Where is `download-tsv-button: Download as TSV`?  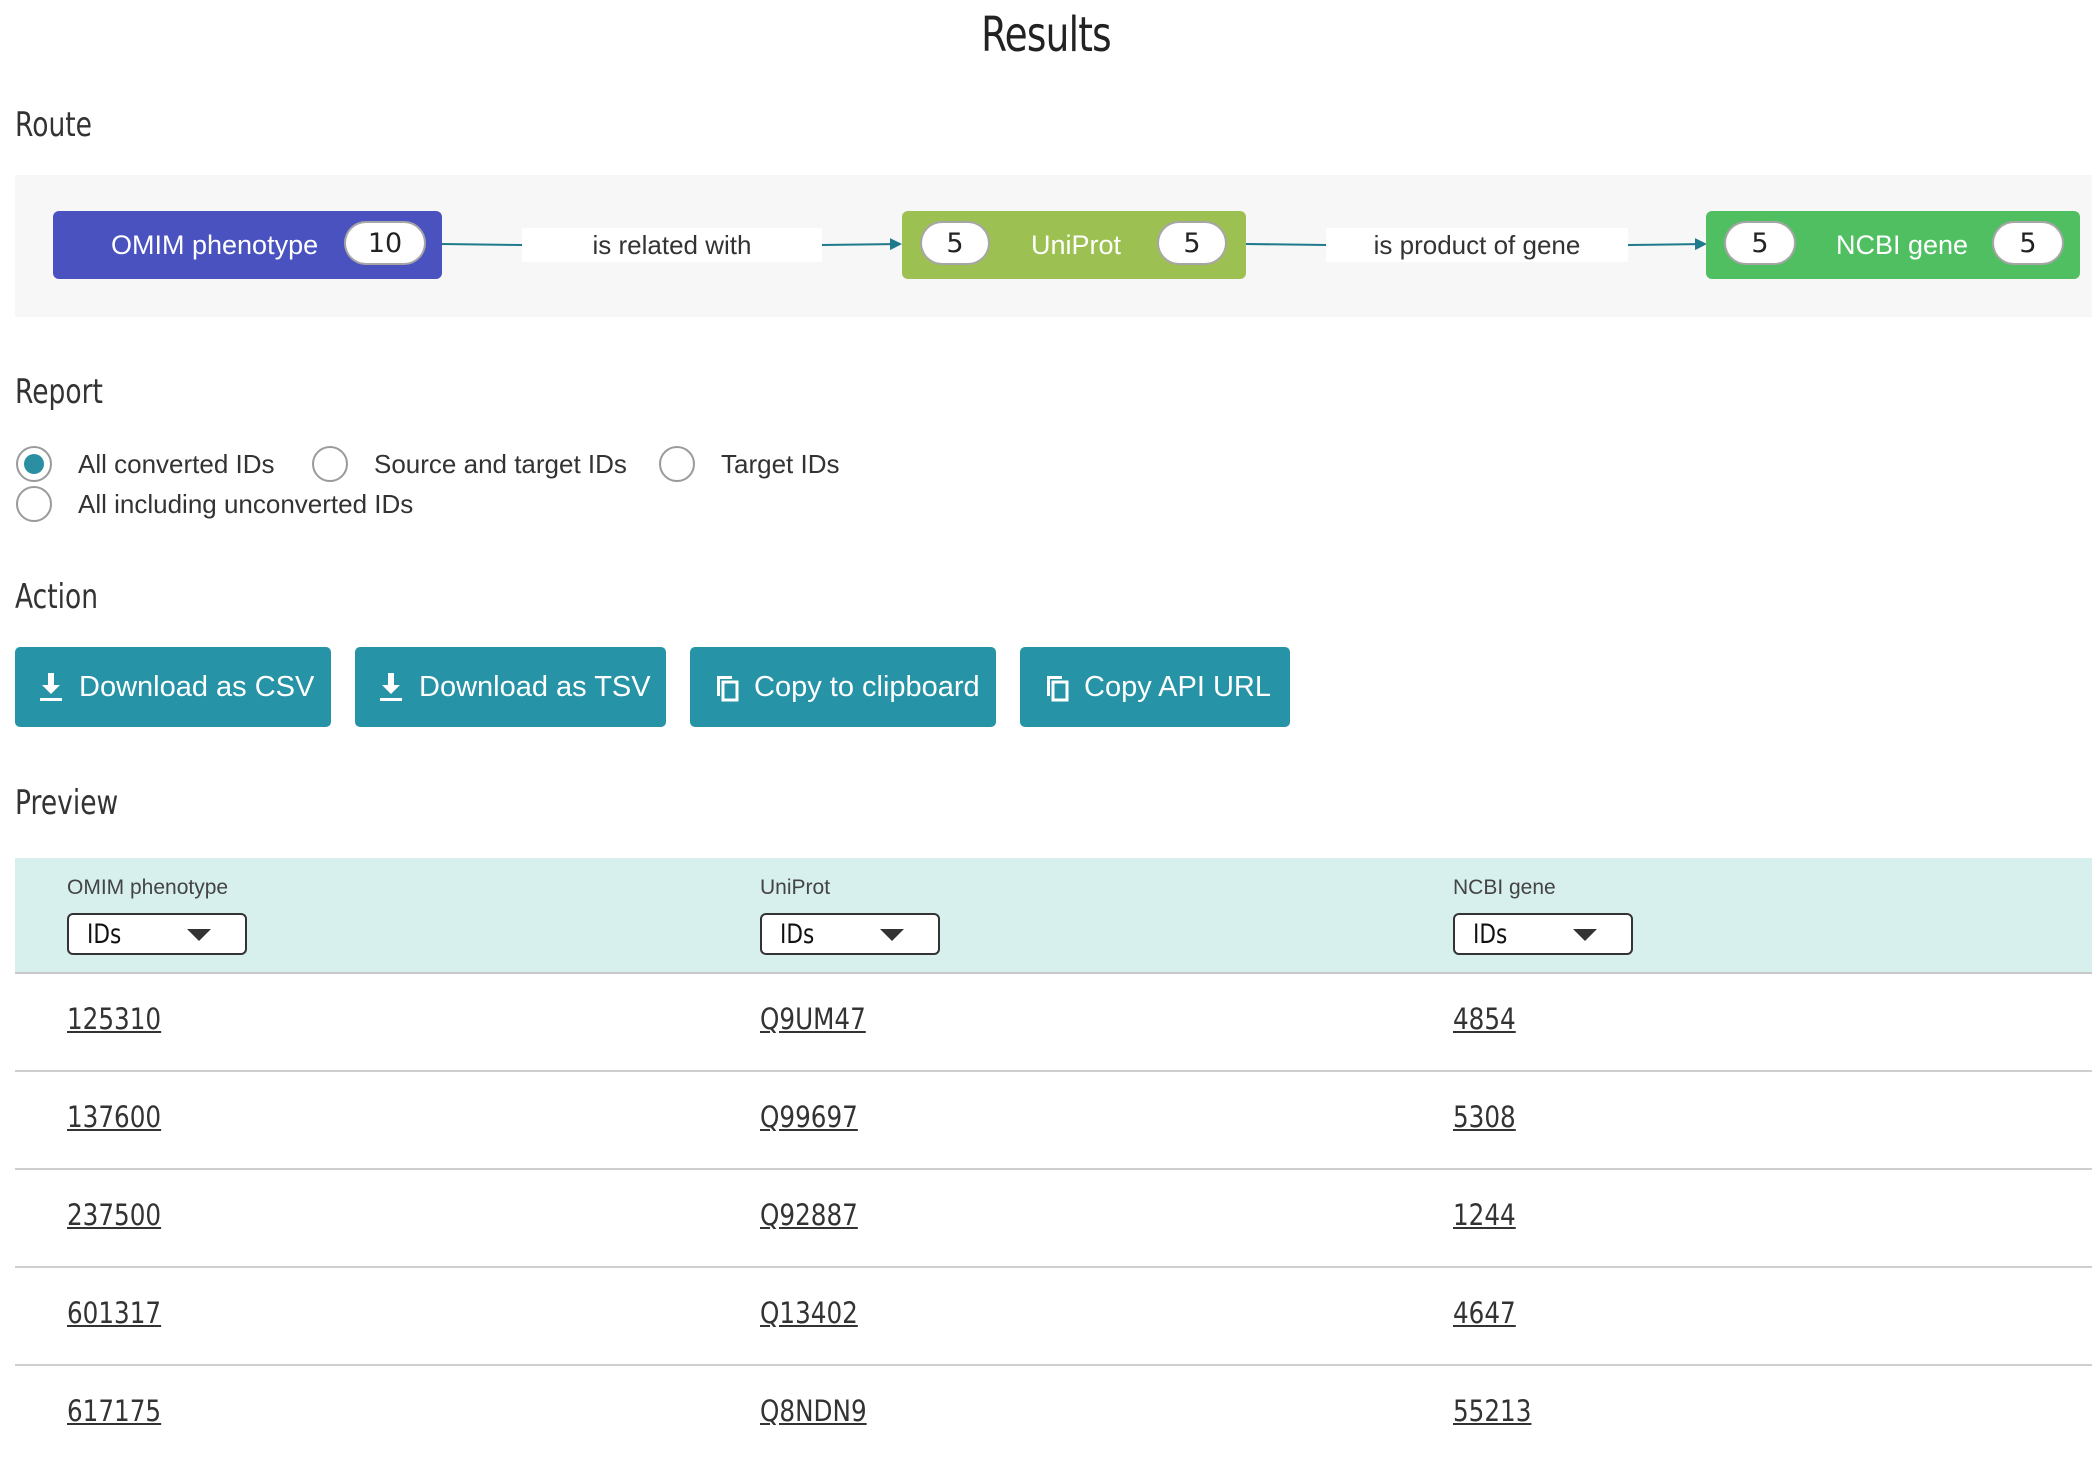 download-tsv-button: Download as TSV is located at coordinates (510, 687).